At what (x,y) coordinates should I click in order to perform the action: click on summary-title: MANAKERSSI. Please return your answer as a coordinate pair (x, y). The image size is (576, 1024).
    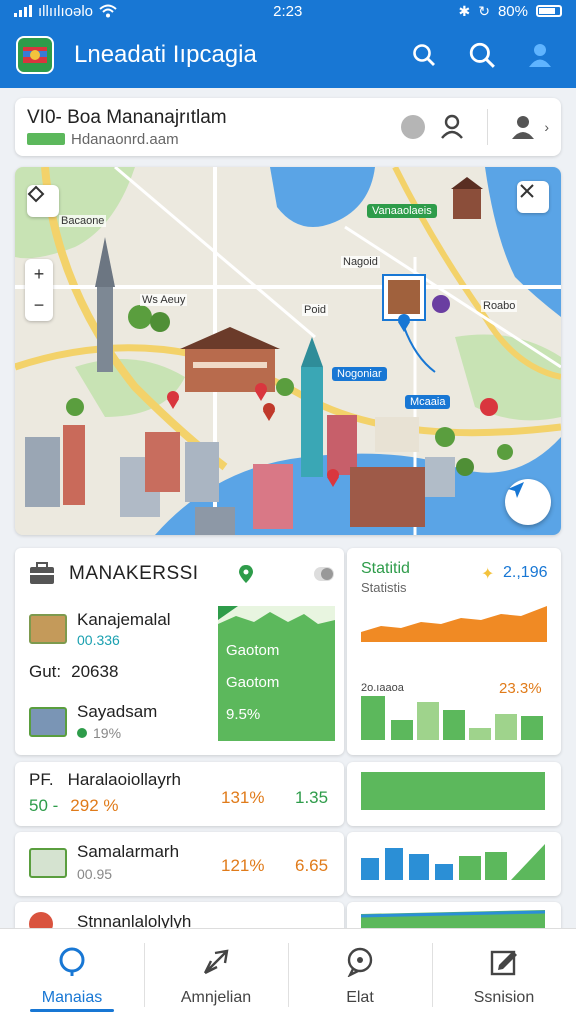
    Looking at the image, I should click on (134, 573).